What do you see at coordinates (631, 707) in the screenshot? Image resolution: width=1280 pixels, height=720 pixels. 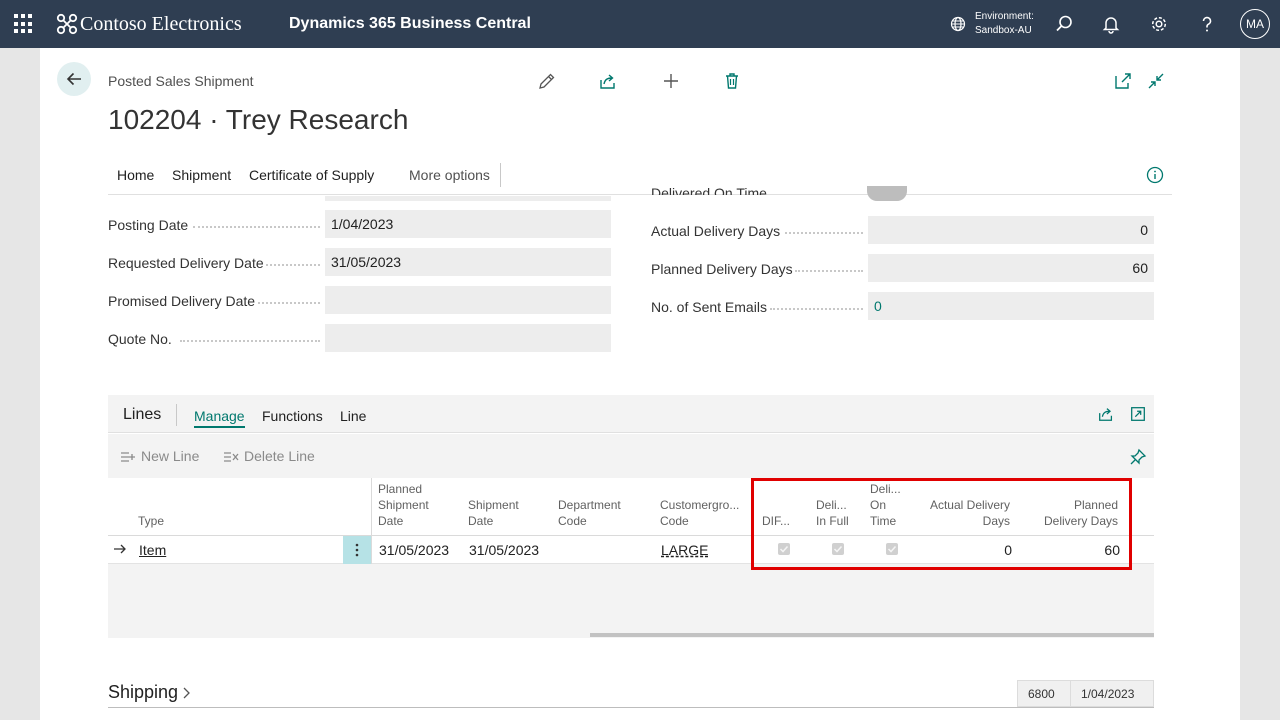 I see `section-divider` at bounding box center [631, 707].